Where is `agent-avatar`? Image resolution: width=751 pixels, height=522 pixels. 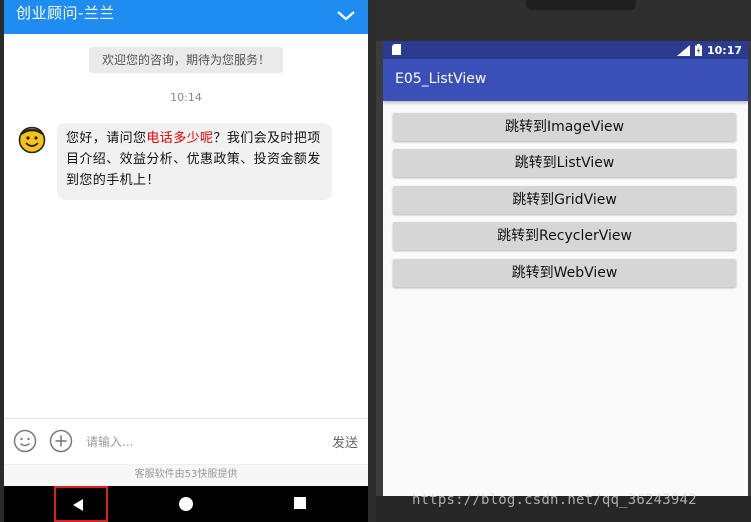 agent-avatar is located at coordinates (32, 140).